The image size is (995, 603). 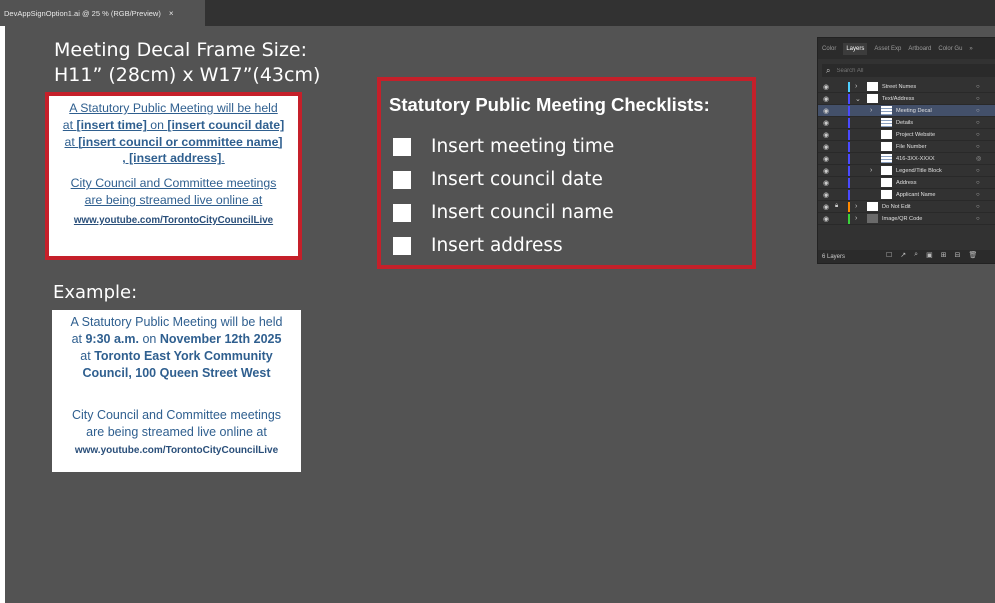 What do you see at coordinates (176, 432) in the screenshot?
I see `example-stream-line2: are being streamed live online at` at bounding box center [176, 432].